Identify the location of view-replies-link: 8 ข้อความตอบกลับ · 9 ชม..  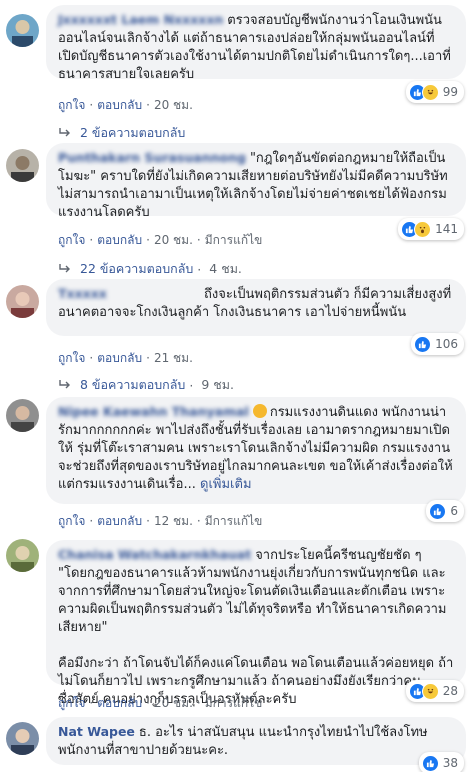
(146, 385).